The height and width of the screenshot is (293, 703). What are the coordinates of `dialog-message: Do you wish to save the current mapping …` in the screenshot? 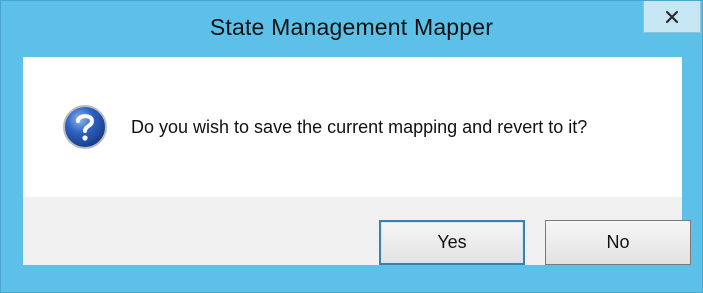 It's located at (359, 127).